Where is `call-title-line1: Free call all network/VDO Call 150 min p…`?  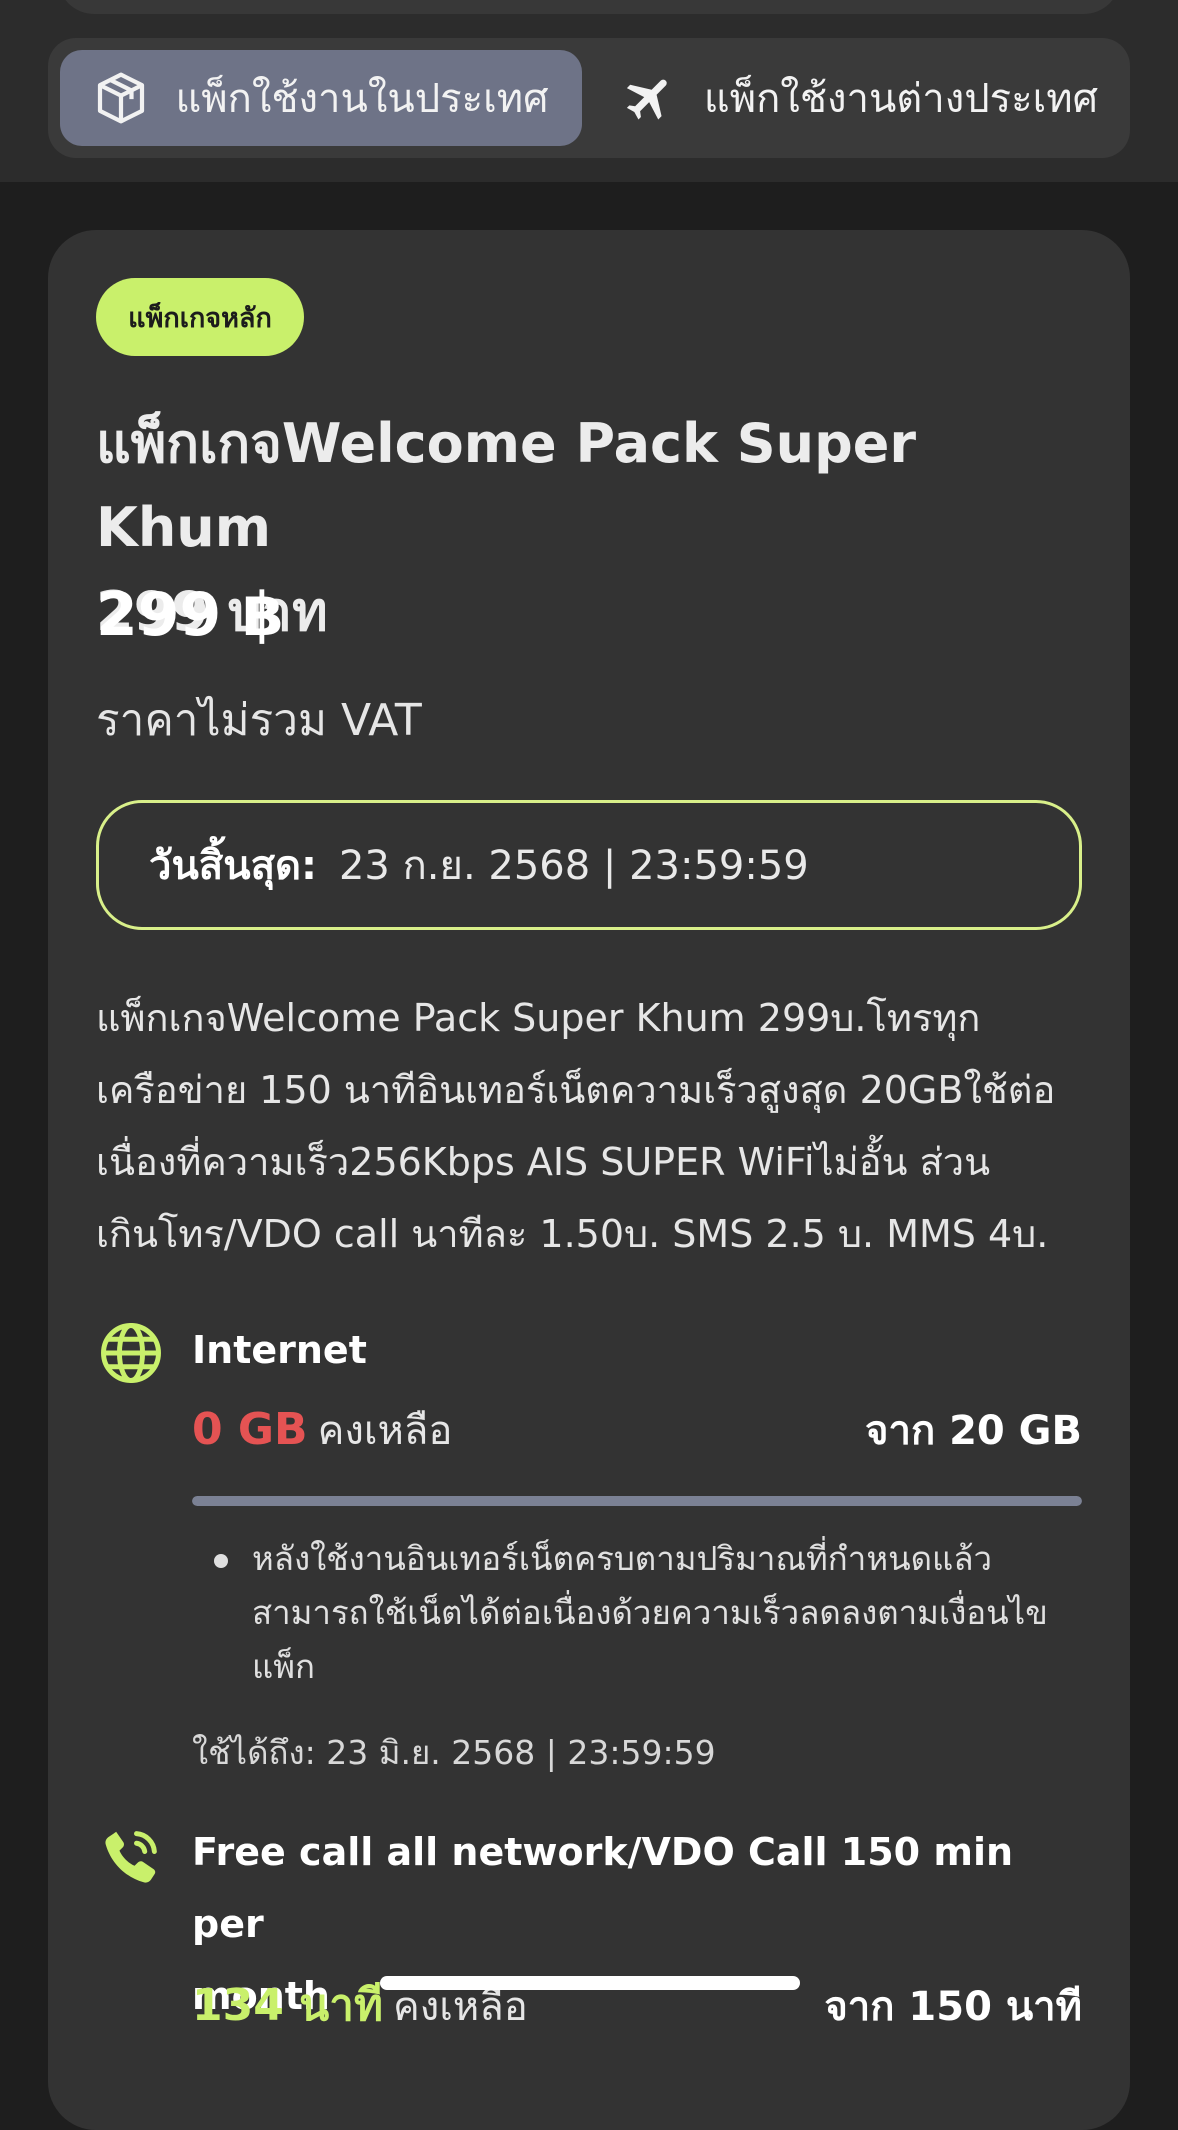 call-title-line1: Free call all network/VDO Call 150 min p… is located at coordinates (603, 1888).